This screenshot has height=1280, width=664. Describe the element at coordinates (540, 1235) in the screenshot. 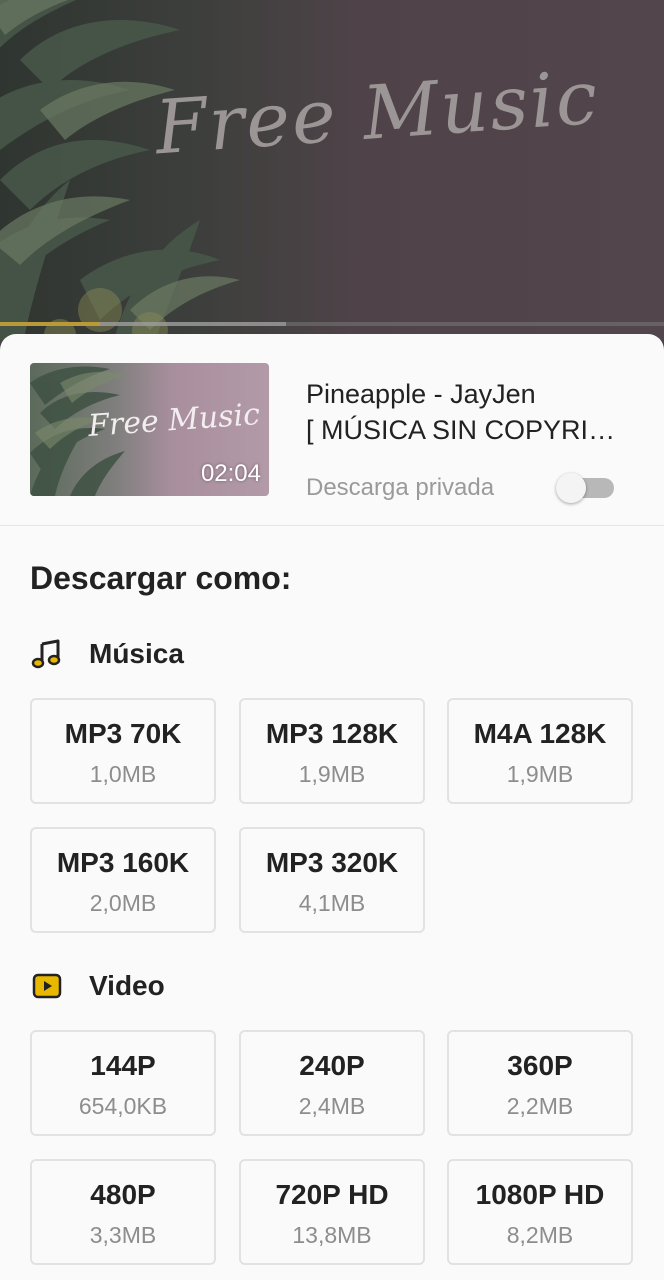

I see `format-size: 8,2MB` at that location.